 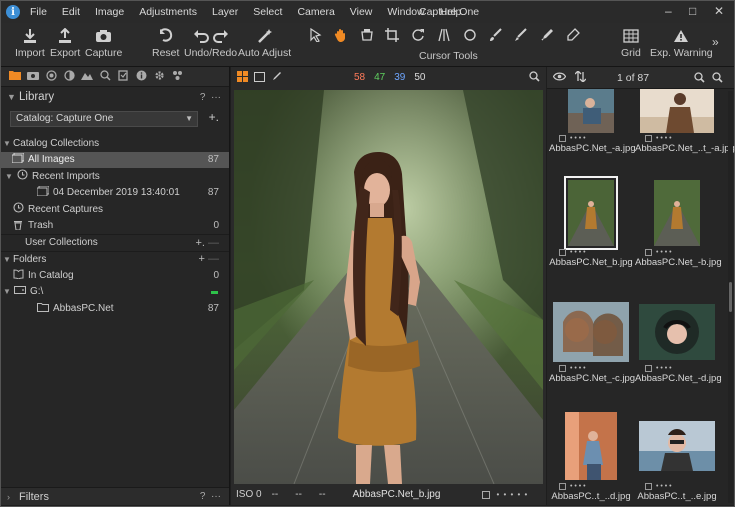 I want to click on details-tab-icon, so click(x=105, y=76).